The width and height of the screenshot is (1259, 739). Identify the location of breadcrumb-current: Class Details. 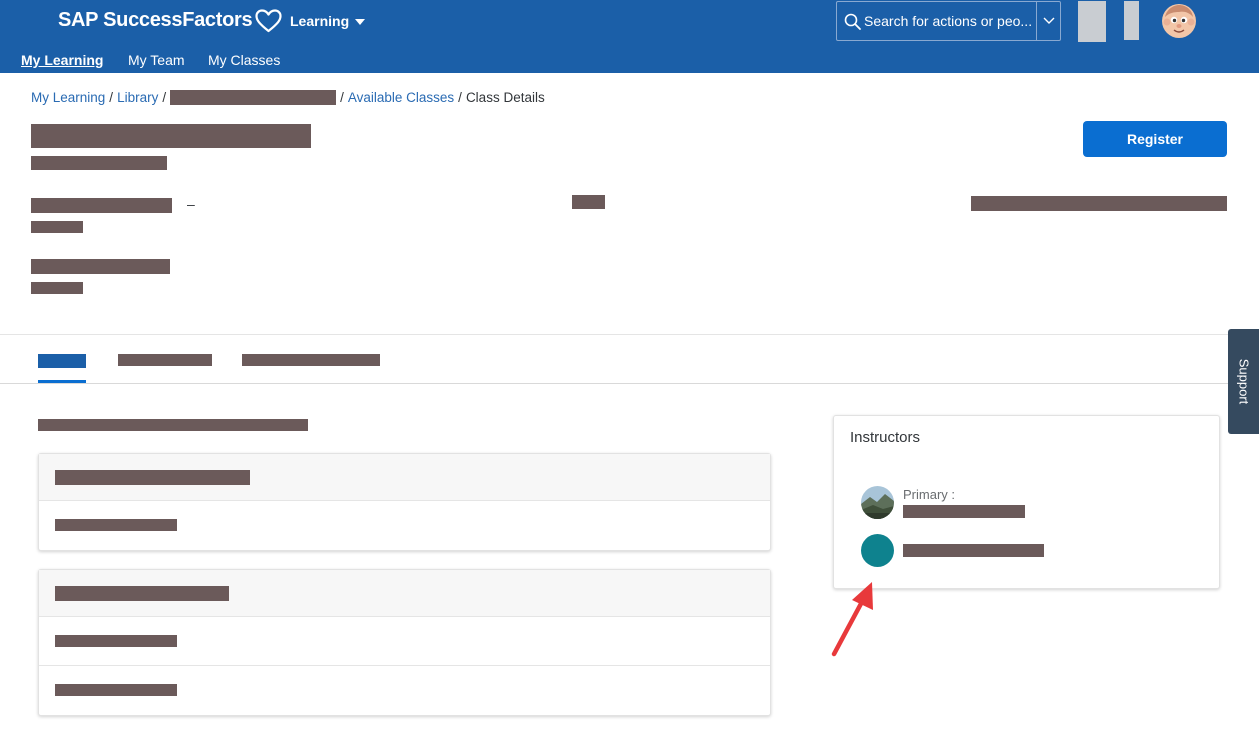
(505, 97).